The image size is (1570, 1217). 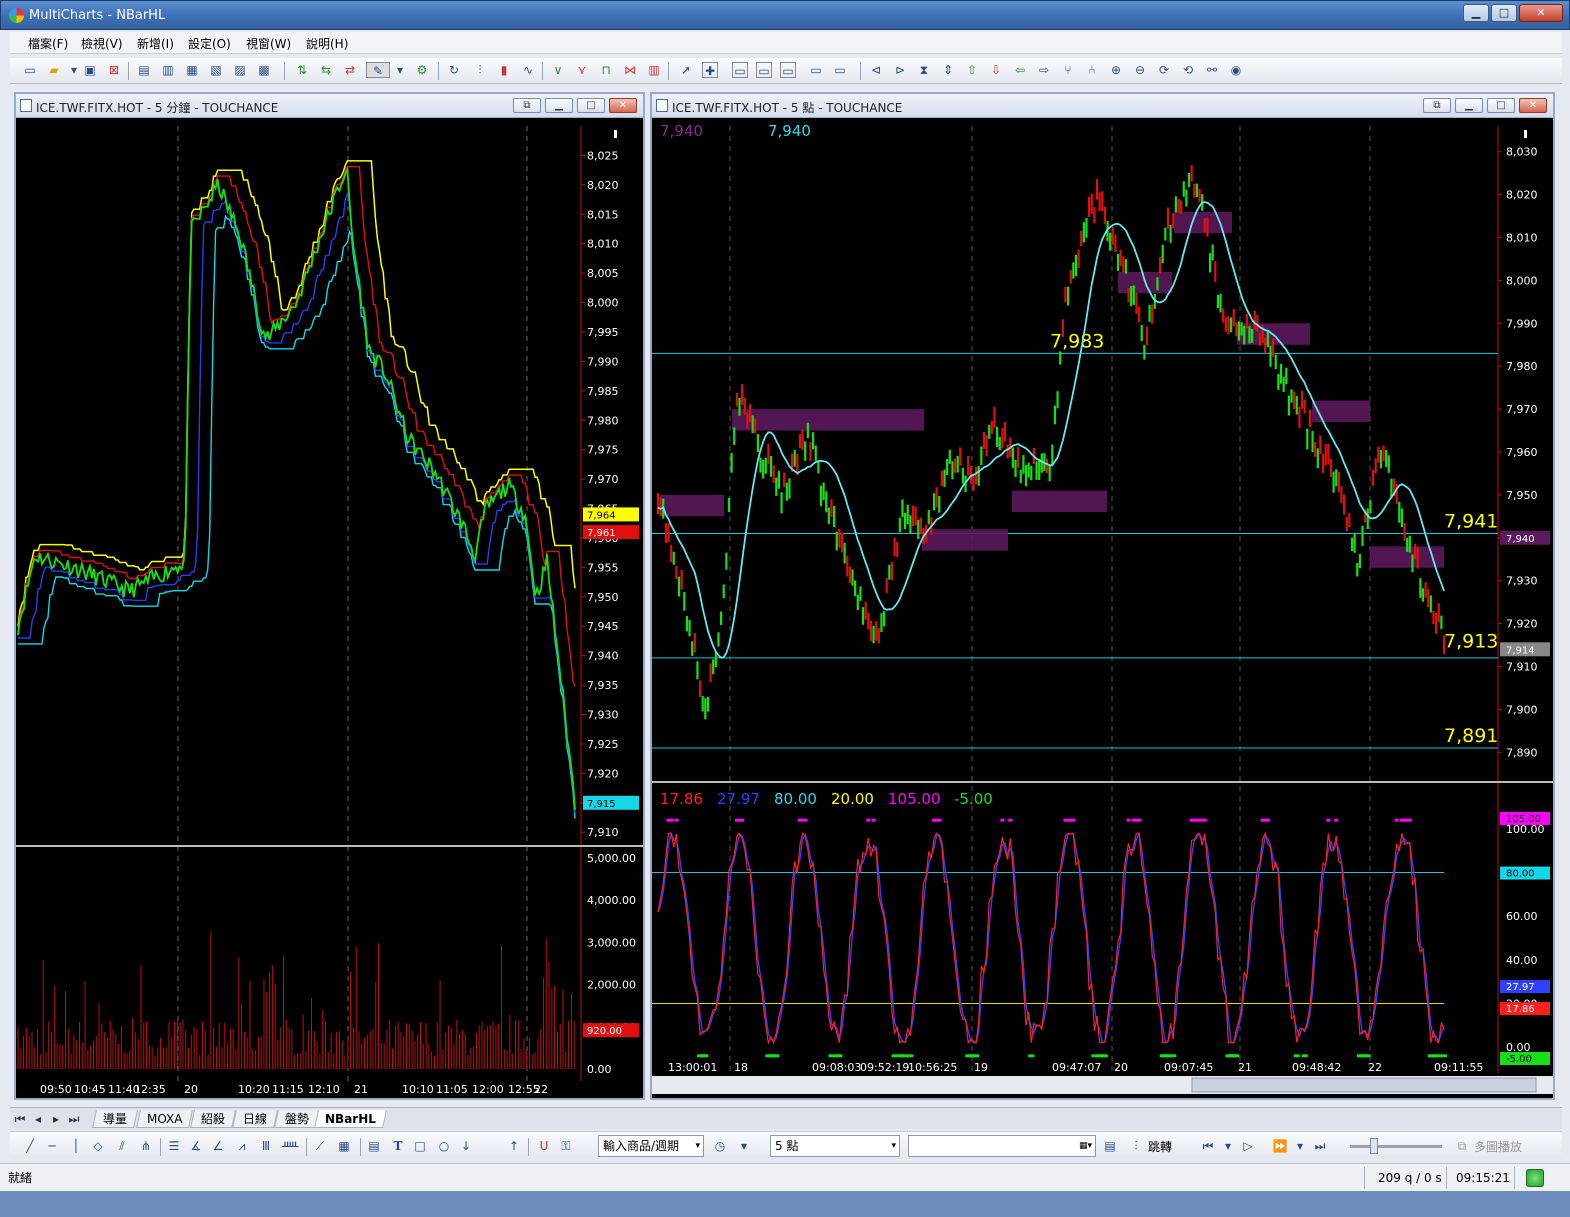 I want to click on speed-slider-thumb, so click(x=1374, y=1146).